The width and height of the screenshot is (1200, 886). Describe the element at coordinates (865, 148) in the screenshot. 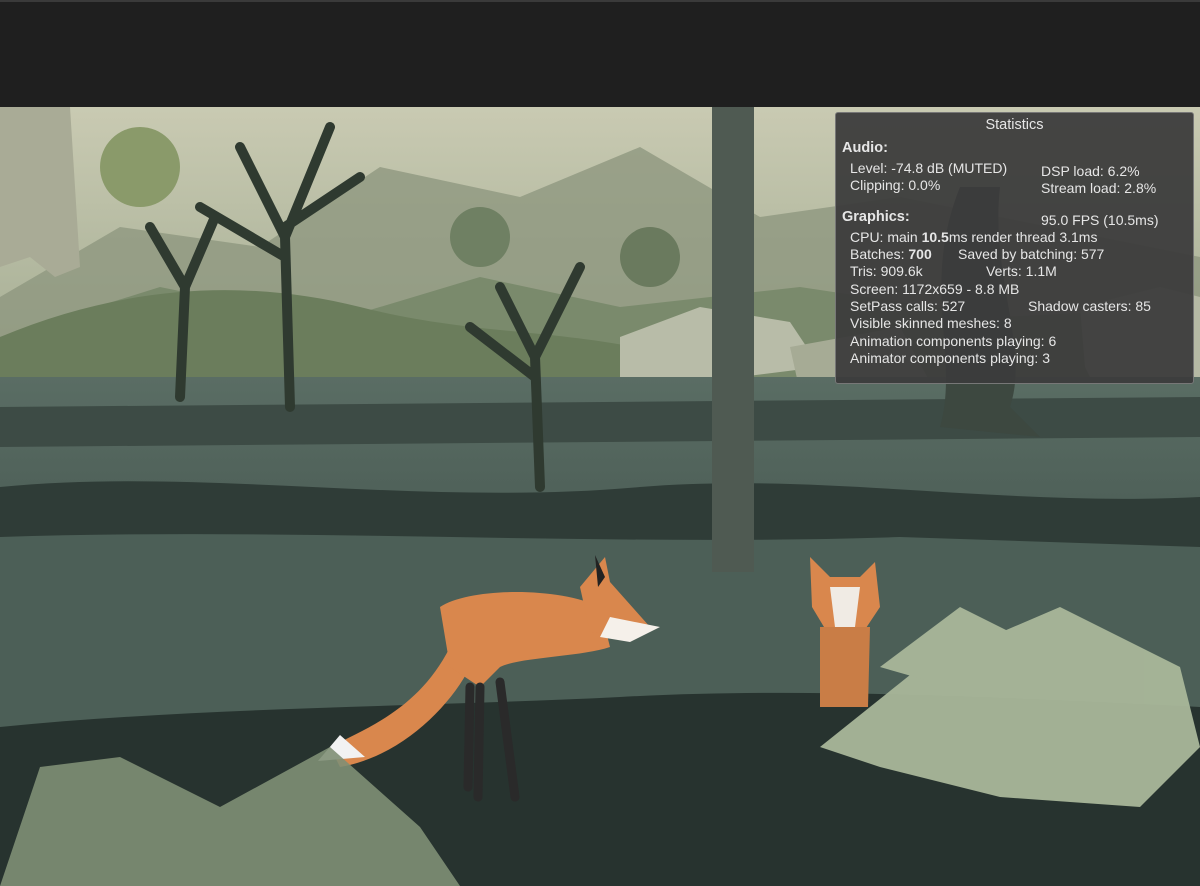

I see `audio-heading: Audio:` at that location.